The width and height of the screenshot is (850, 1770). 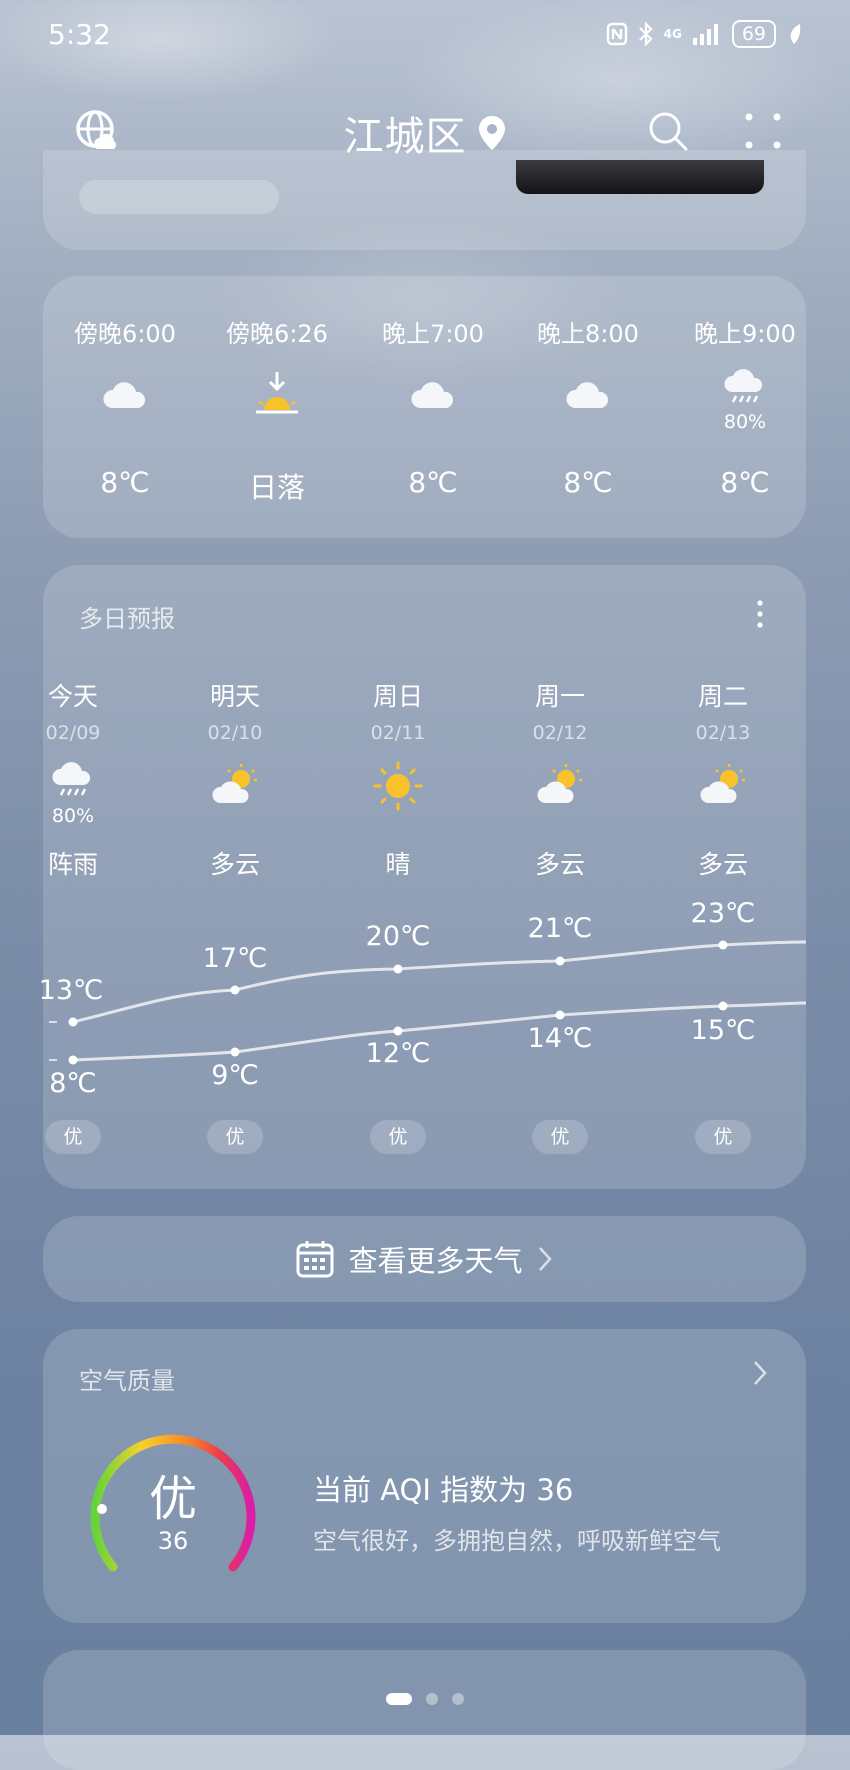 What do you see at coordinates (71, 779) in the screenshot?
I see `rain-icon` at bounding box center [71, 779].